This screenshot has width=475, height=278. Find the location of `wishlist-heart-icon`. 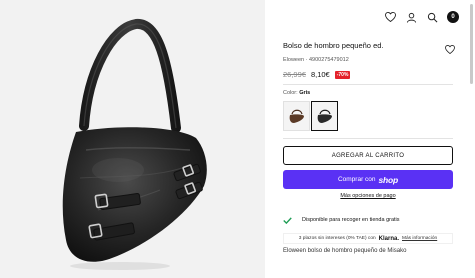

wishlist-heart-icon is located at coordinates (450, 48).